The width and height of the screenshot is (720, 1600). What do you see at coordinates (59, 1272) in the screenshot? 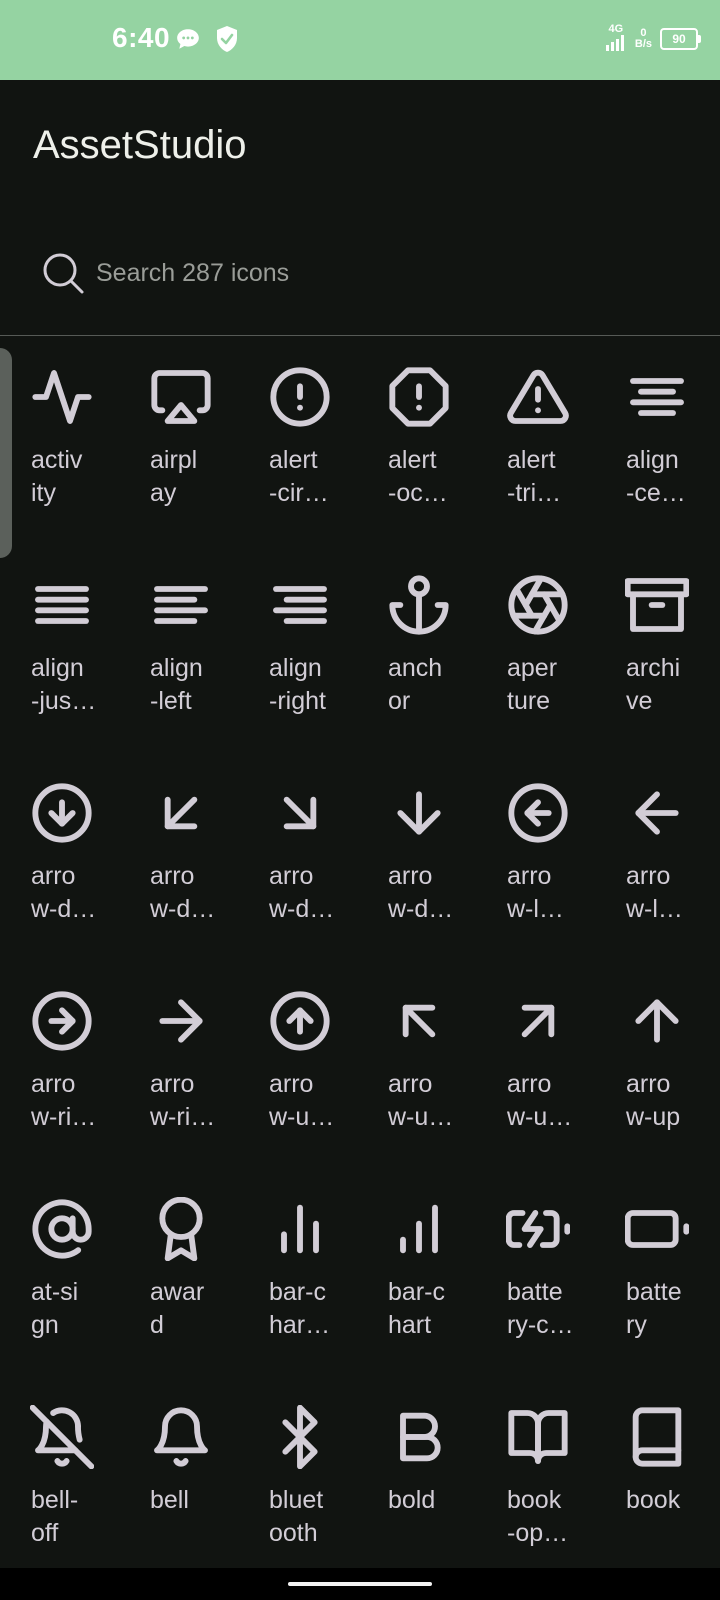
I see `icon-tile: at-si gn` at bounding box center [59, 1272].